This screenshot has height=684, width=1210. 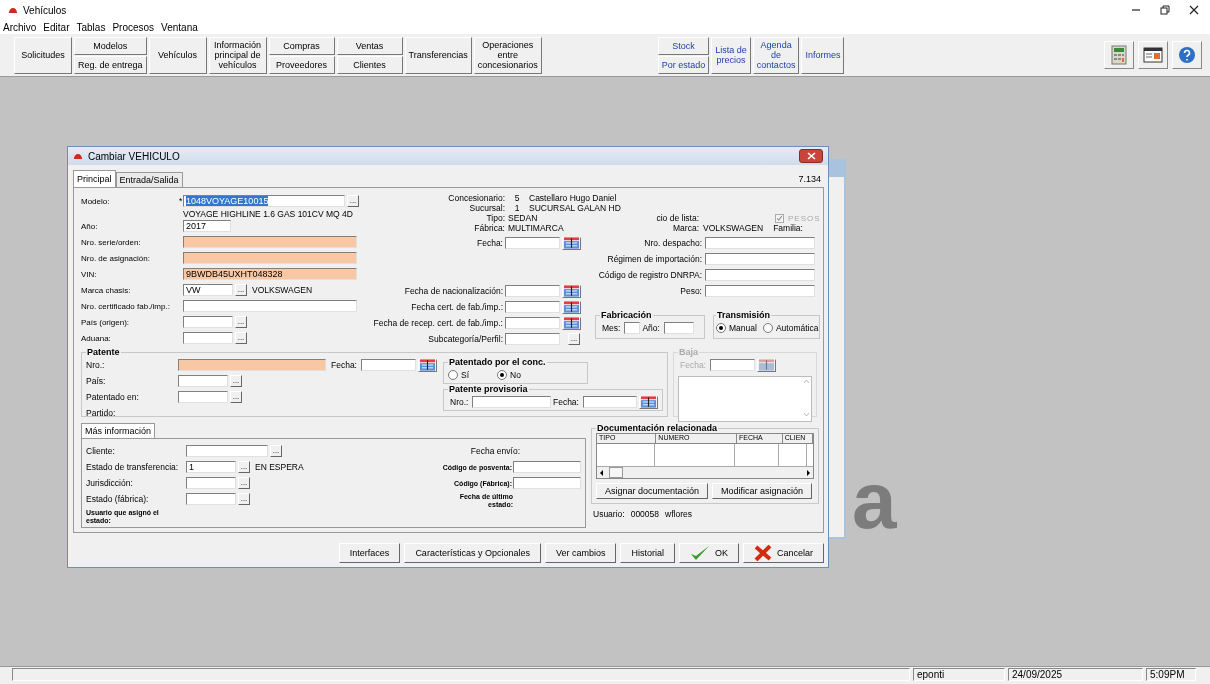 What do you see at coordinates (270, 274) in the screenshot?
I see `input-field: 9BWDB45UXHT048328` at bounding box center [270, 274].